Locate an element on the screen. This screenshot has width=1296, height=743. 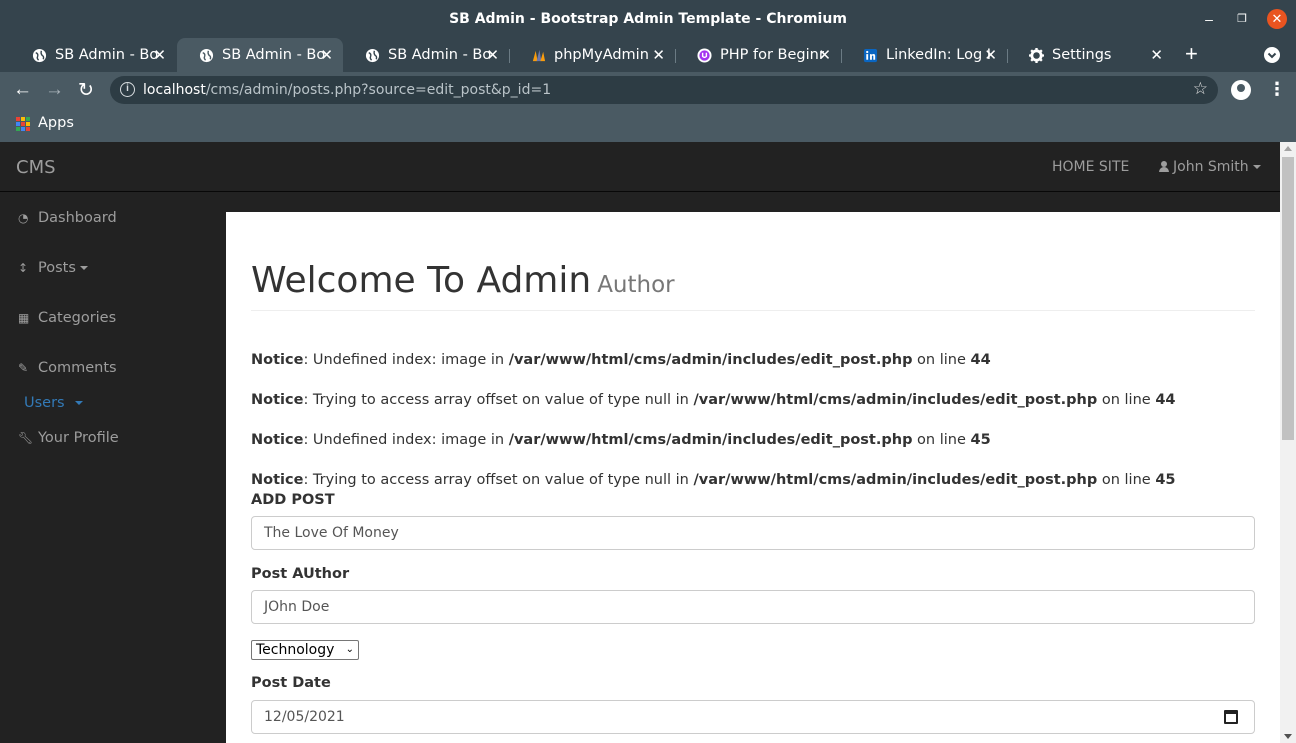
category-select: Technology ⌄ is located at coordinates (305, 650).